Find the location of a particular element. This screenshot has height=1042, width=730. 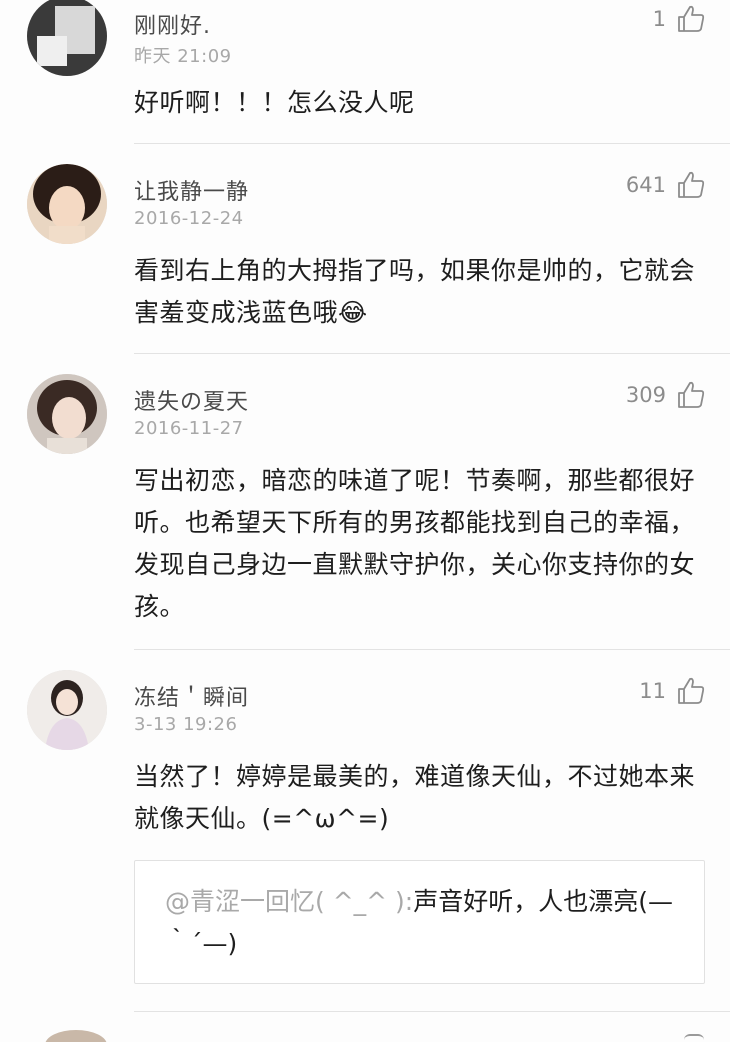

like-count: 641 is located at coordinates (645, 185).